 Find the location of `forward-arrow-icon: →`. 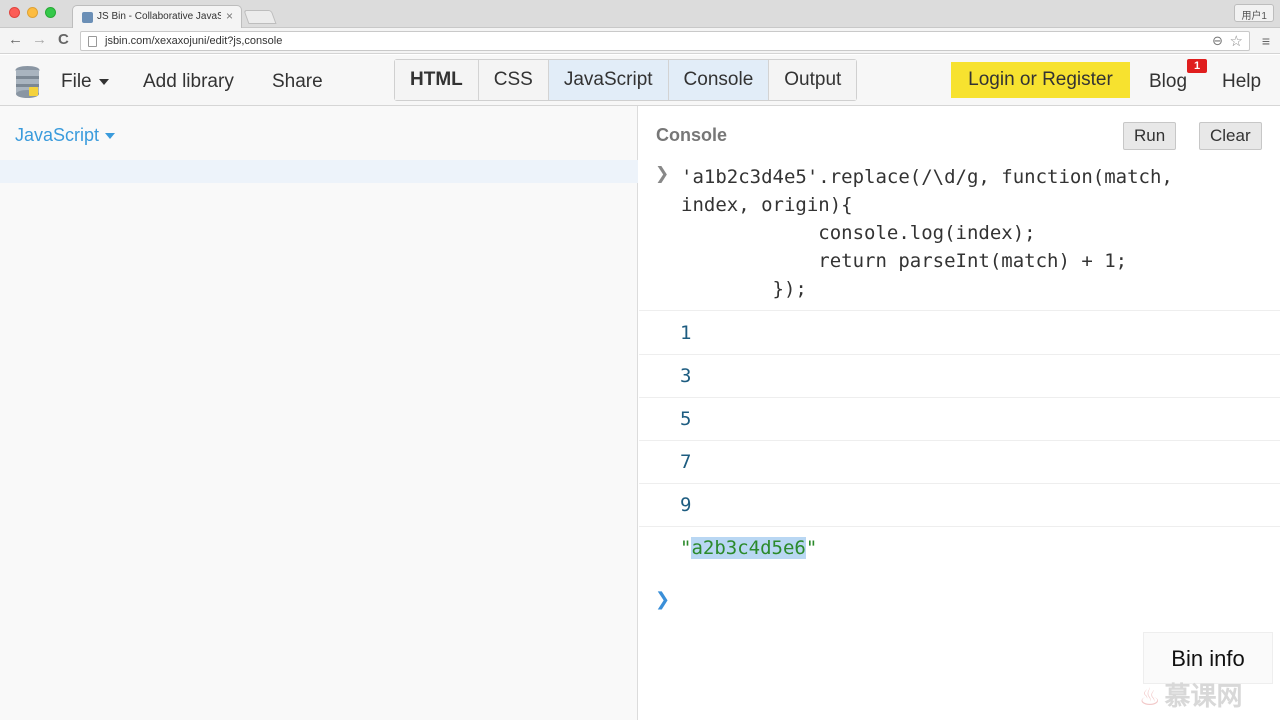

forward-arrow-icon: → is located at coordinates (39, 40).